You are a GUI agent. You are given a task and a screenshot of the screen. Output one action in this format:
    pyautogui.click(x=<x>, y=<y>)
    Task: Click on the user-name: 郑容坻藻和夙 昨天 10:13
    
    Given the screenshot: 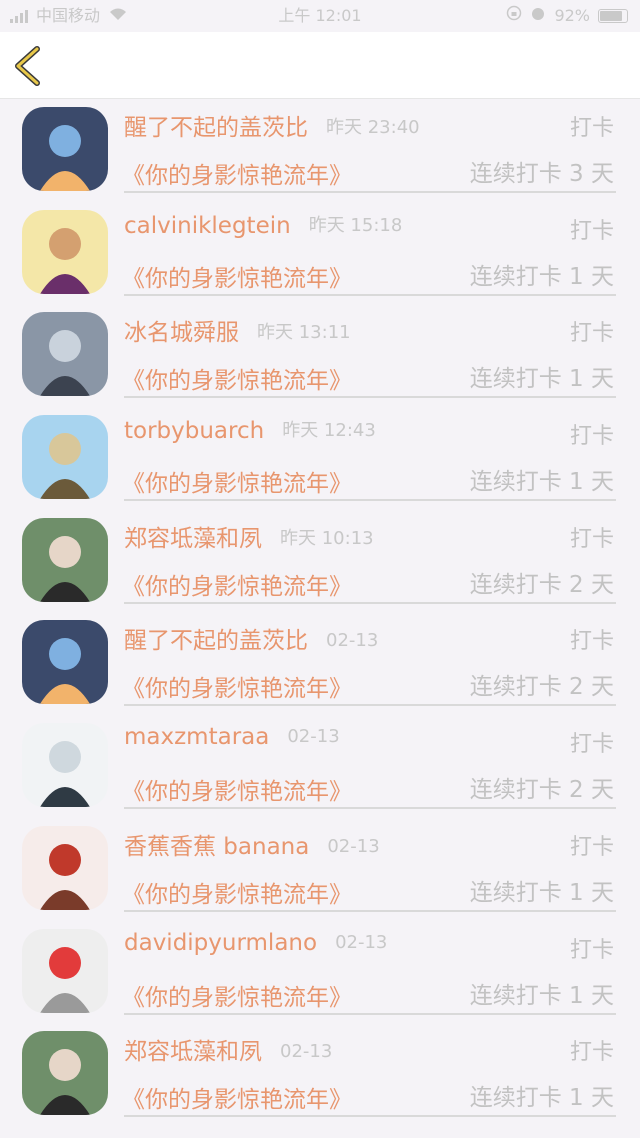 What is the action you would take?
    pyautogui.click(x=249, y=536)
    